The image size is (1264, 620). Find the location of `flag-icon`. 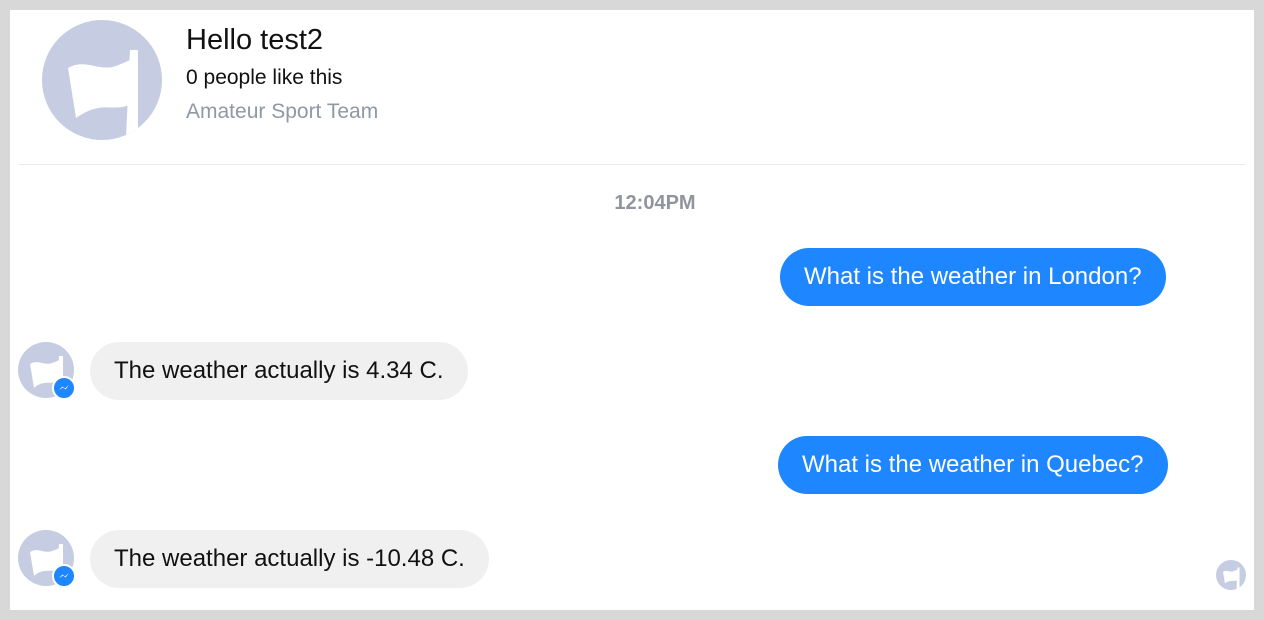

flag-icon is located at coordinates (103, 94).